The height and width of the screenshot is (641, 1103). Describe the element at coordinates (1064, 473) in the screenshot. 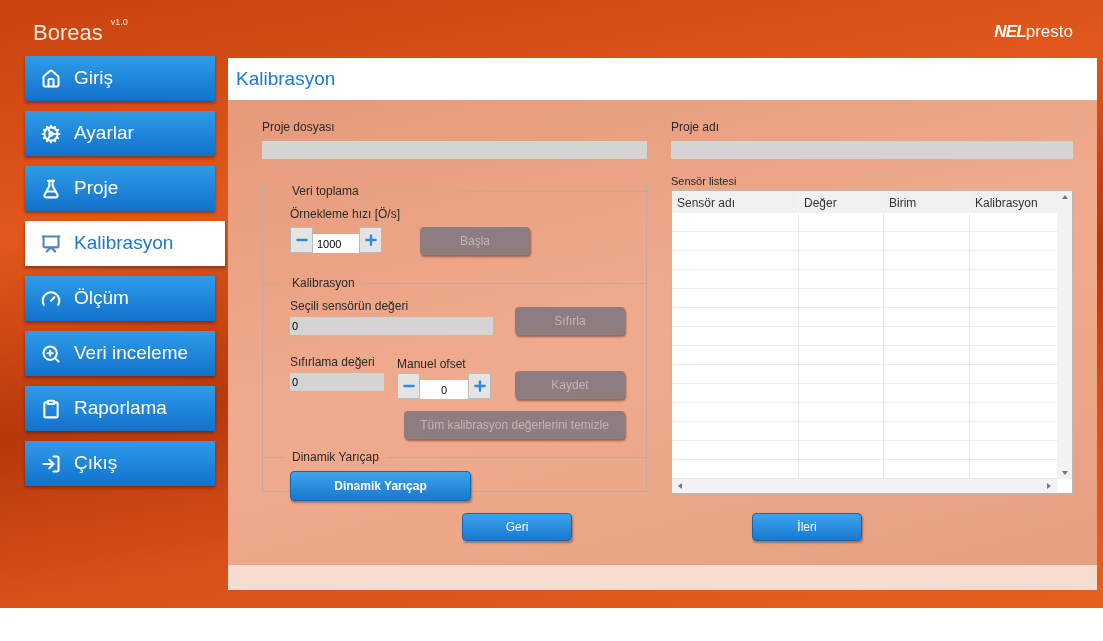

I see `scroll-down-icon` at that location.